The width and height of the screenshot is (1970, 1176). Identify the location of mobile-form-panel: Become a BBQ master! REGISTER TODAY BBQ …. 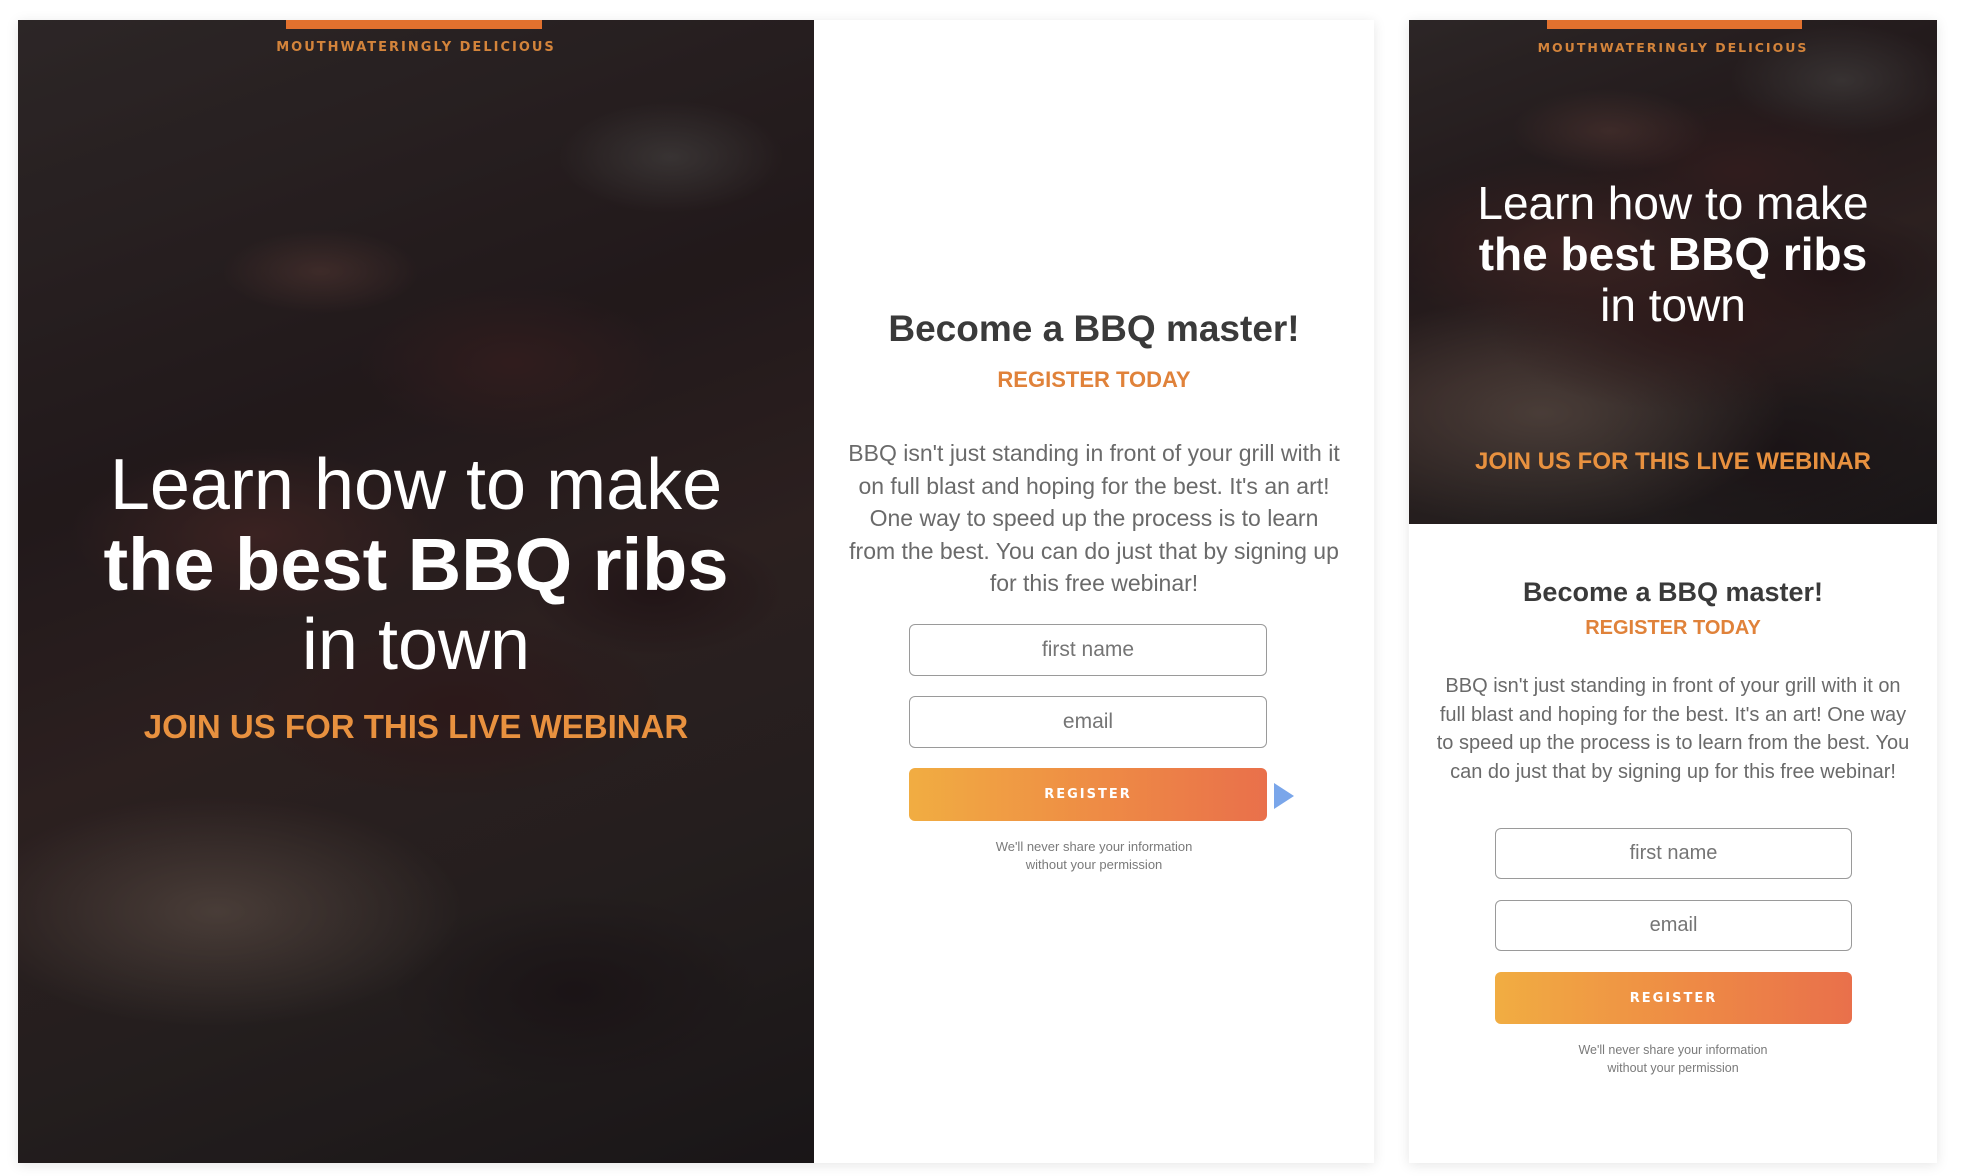
(1673, 843).